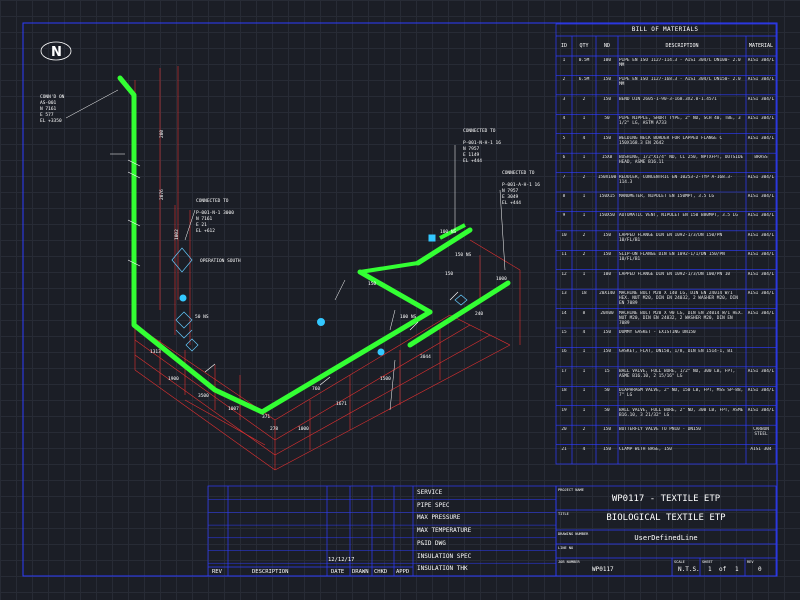  What do you see at coordinates (564, 371) in the screenshot?
I see `bom-cell-id: 17` at bounding box center [564, 371].